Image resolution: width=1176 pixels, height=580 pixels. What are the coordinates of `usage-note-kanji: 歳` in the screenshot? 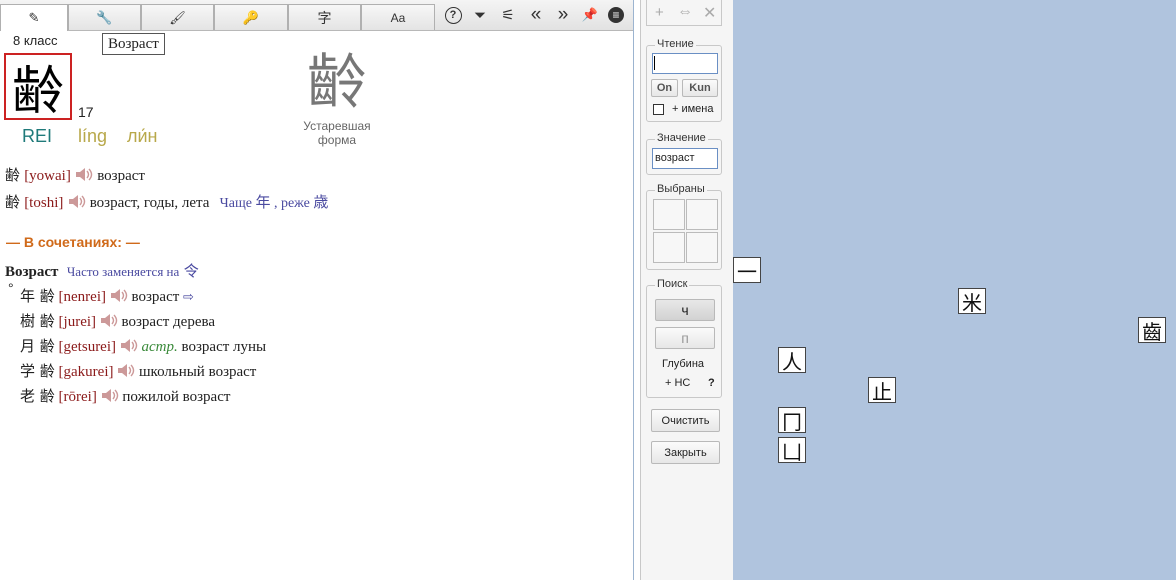 It's located at (320, 202).